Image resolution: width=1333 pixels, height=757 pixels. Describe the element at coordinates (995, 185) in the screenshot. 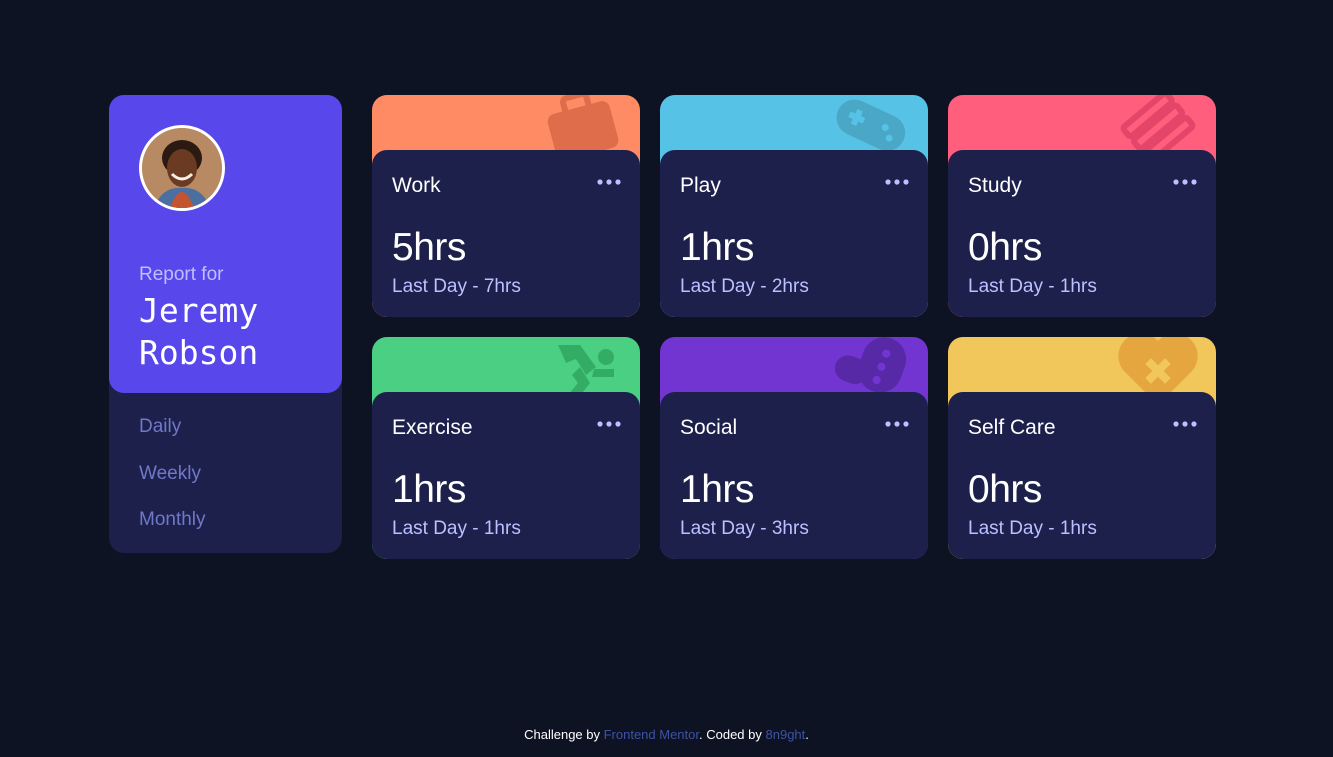

I see `card-title: Study` at that location.